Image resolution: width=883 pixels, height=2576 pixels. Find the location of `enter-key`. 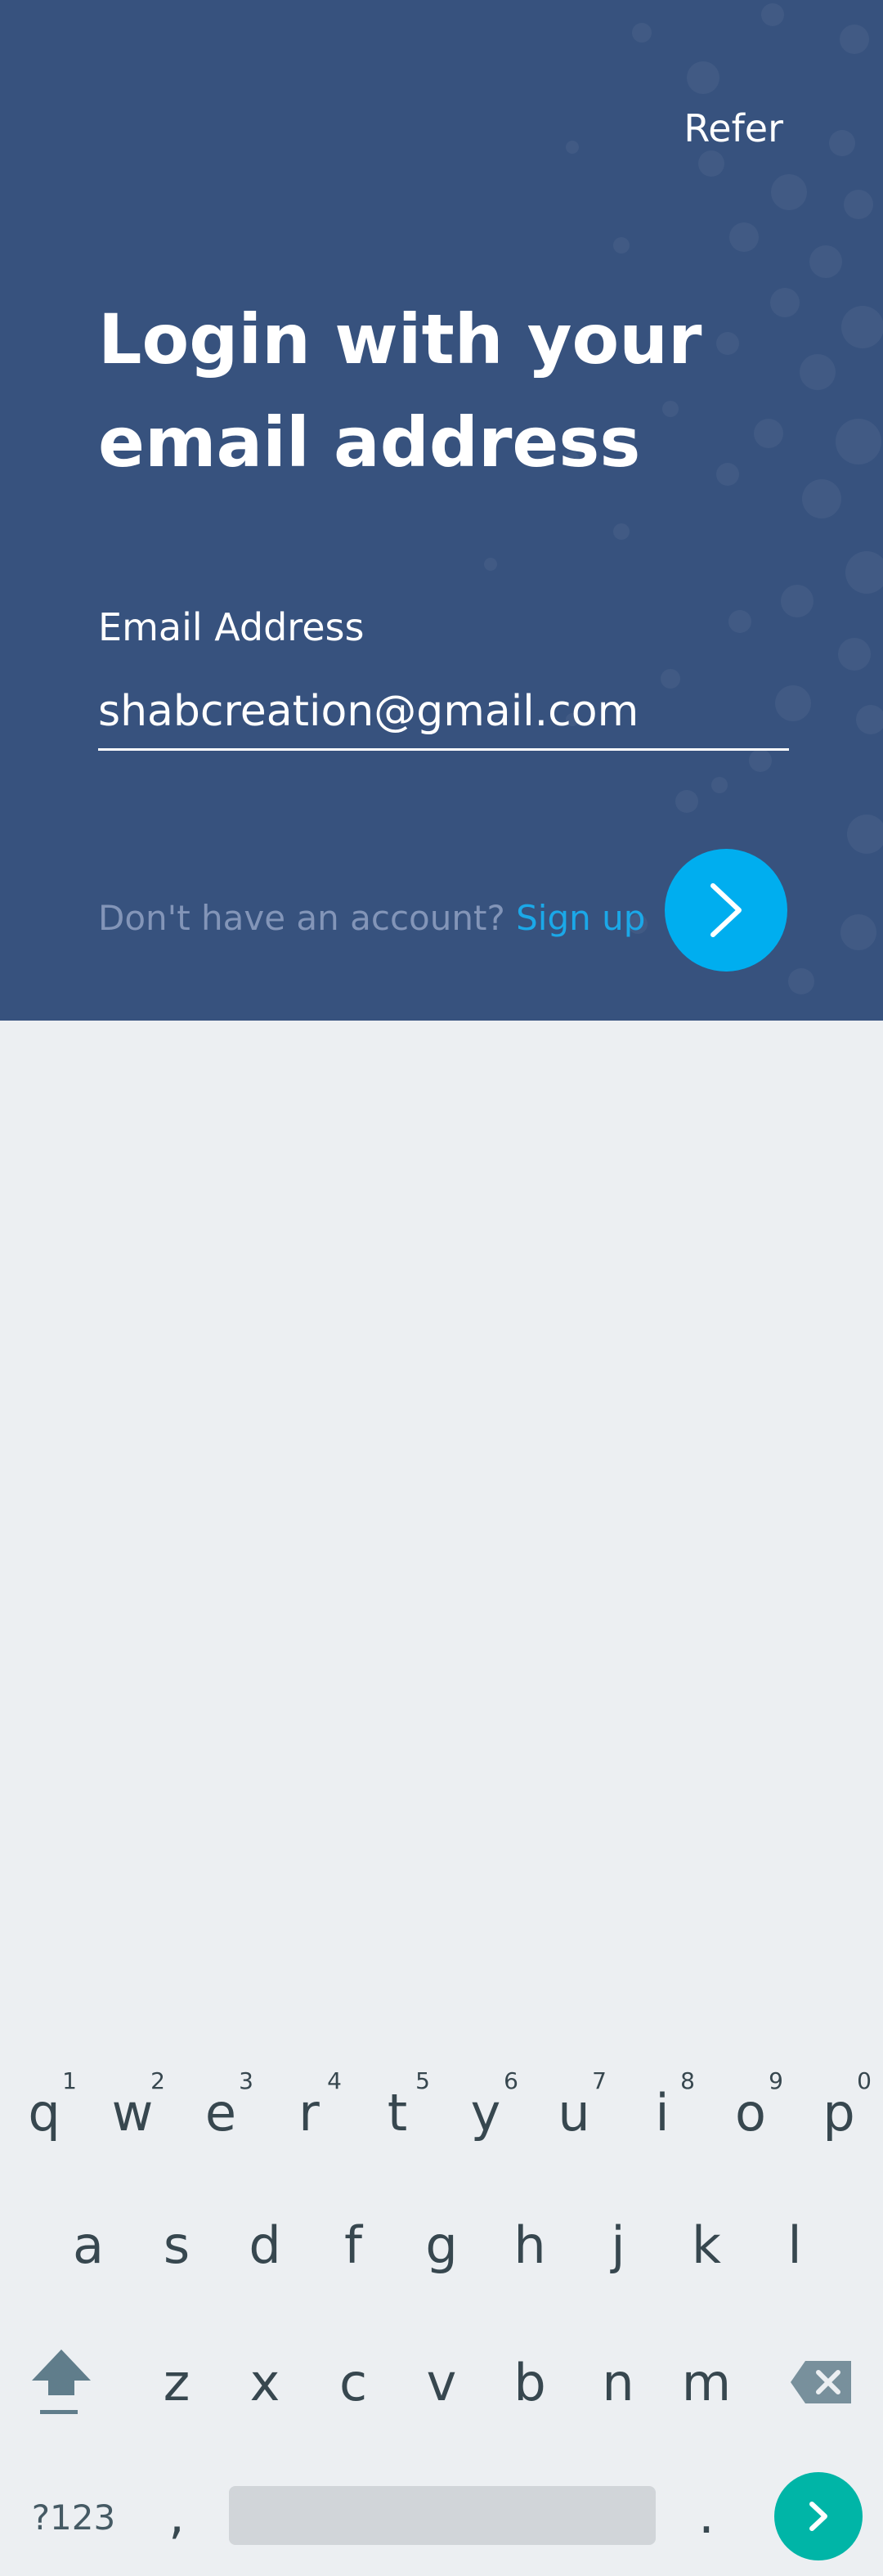

enter-key is located at coordinates (818, 2516).